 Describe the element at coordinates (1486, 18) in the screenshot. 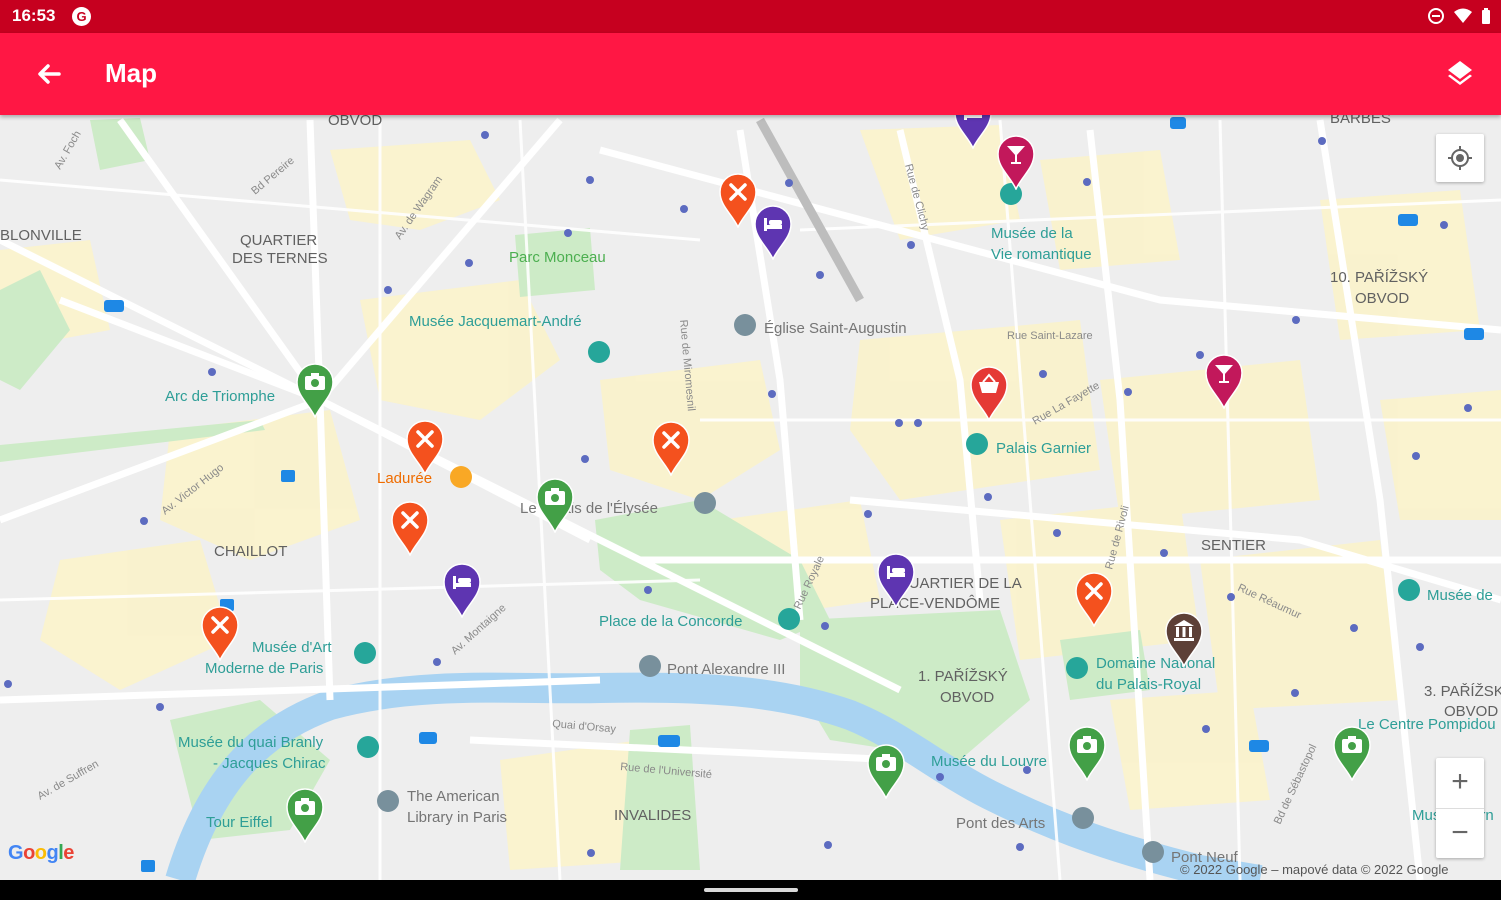

I see `battery-icon` at that location.